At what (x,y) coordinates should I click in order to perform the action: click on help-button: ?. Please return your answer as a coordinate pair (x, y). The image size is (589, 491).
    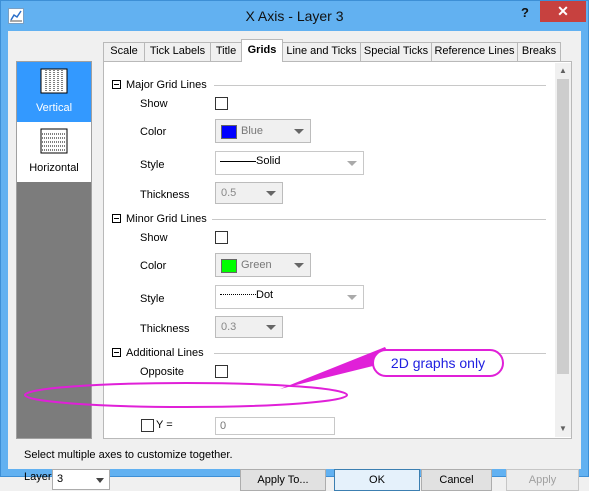
    Looking at the image, I should click on (525, 13).